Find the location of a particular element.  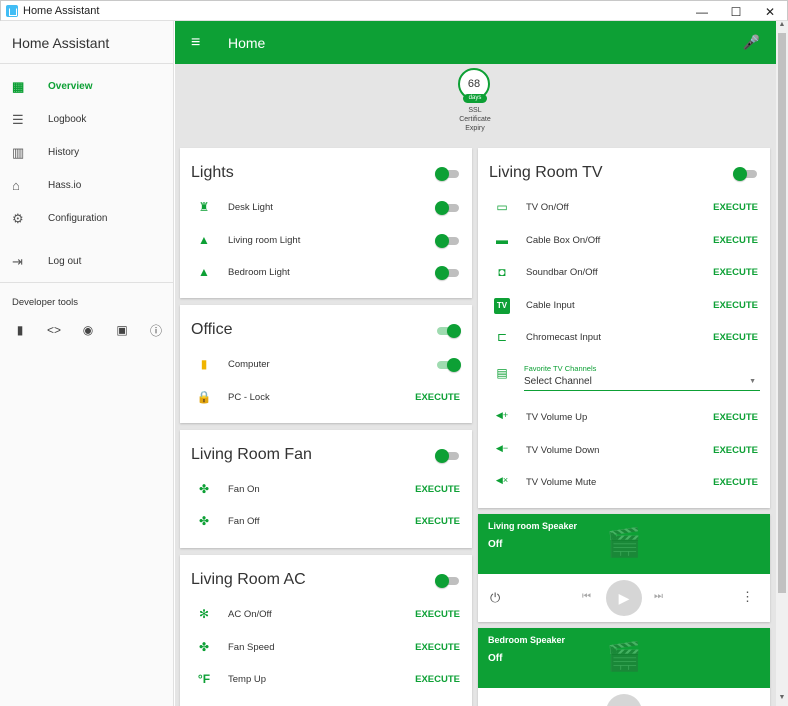

lights-group-toggle is located at coordinates (448, 174).